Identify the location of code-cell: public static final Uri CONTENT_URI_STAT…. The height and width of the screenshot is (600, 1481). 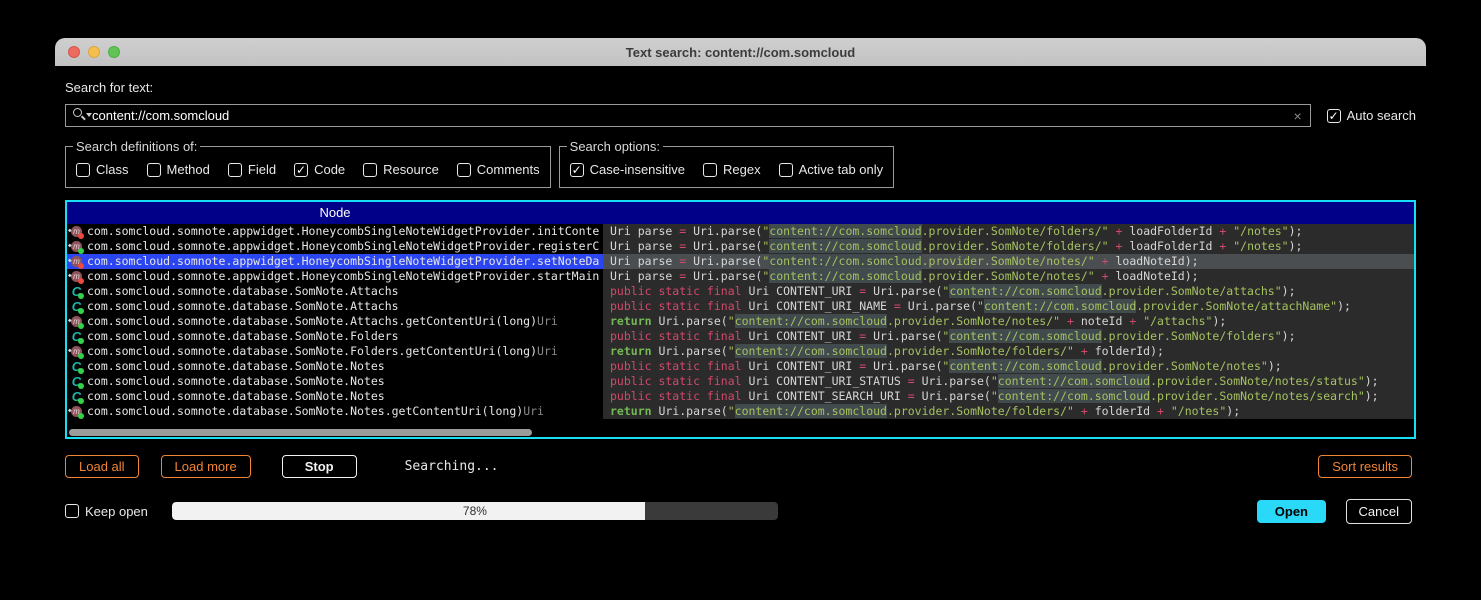
(1008, 381).